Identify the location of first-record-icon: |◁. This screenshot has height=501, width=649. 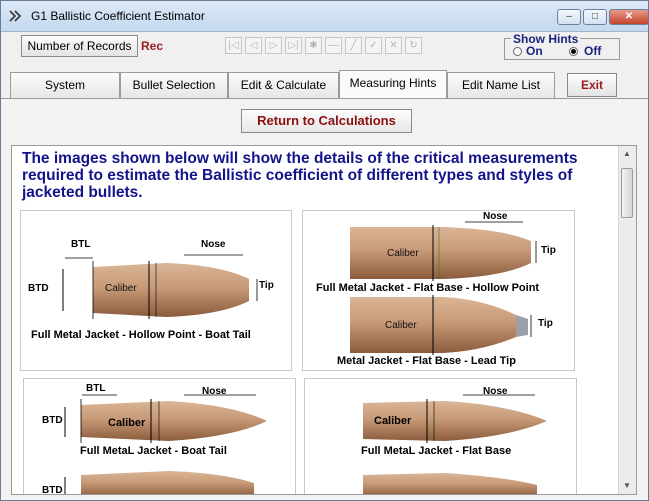
(233, 45).